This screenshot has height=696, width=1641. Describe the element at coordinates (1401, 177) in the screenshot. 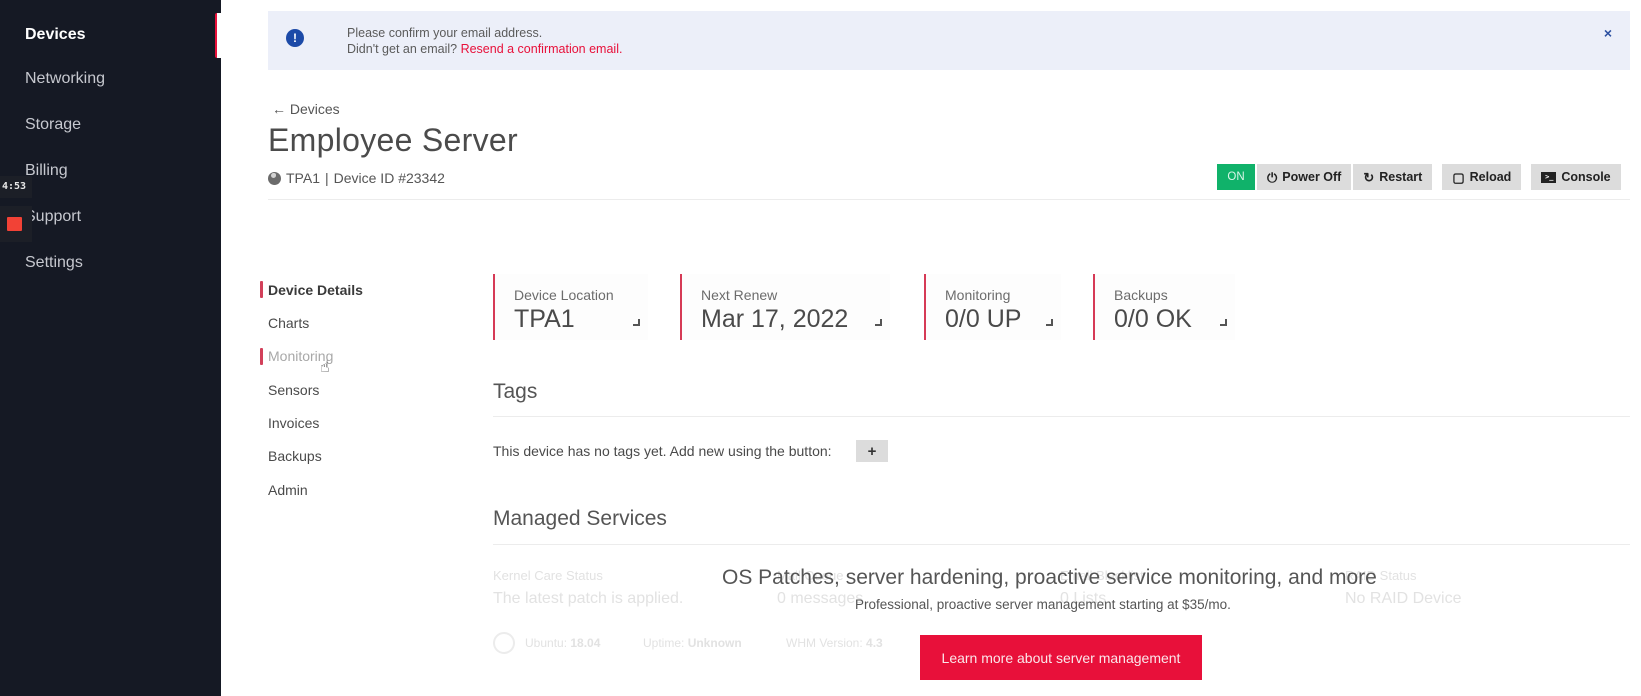

I see `restart-label: Restart` at that location.